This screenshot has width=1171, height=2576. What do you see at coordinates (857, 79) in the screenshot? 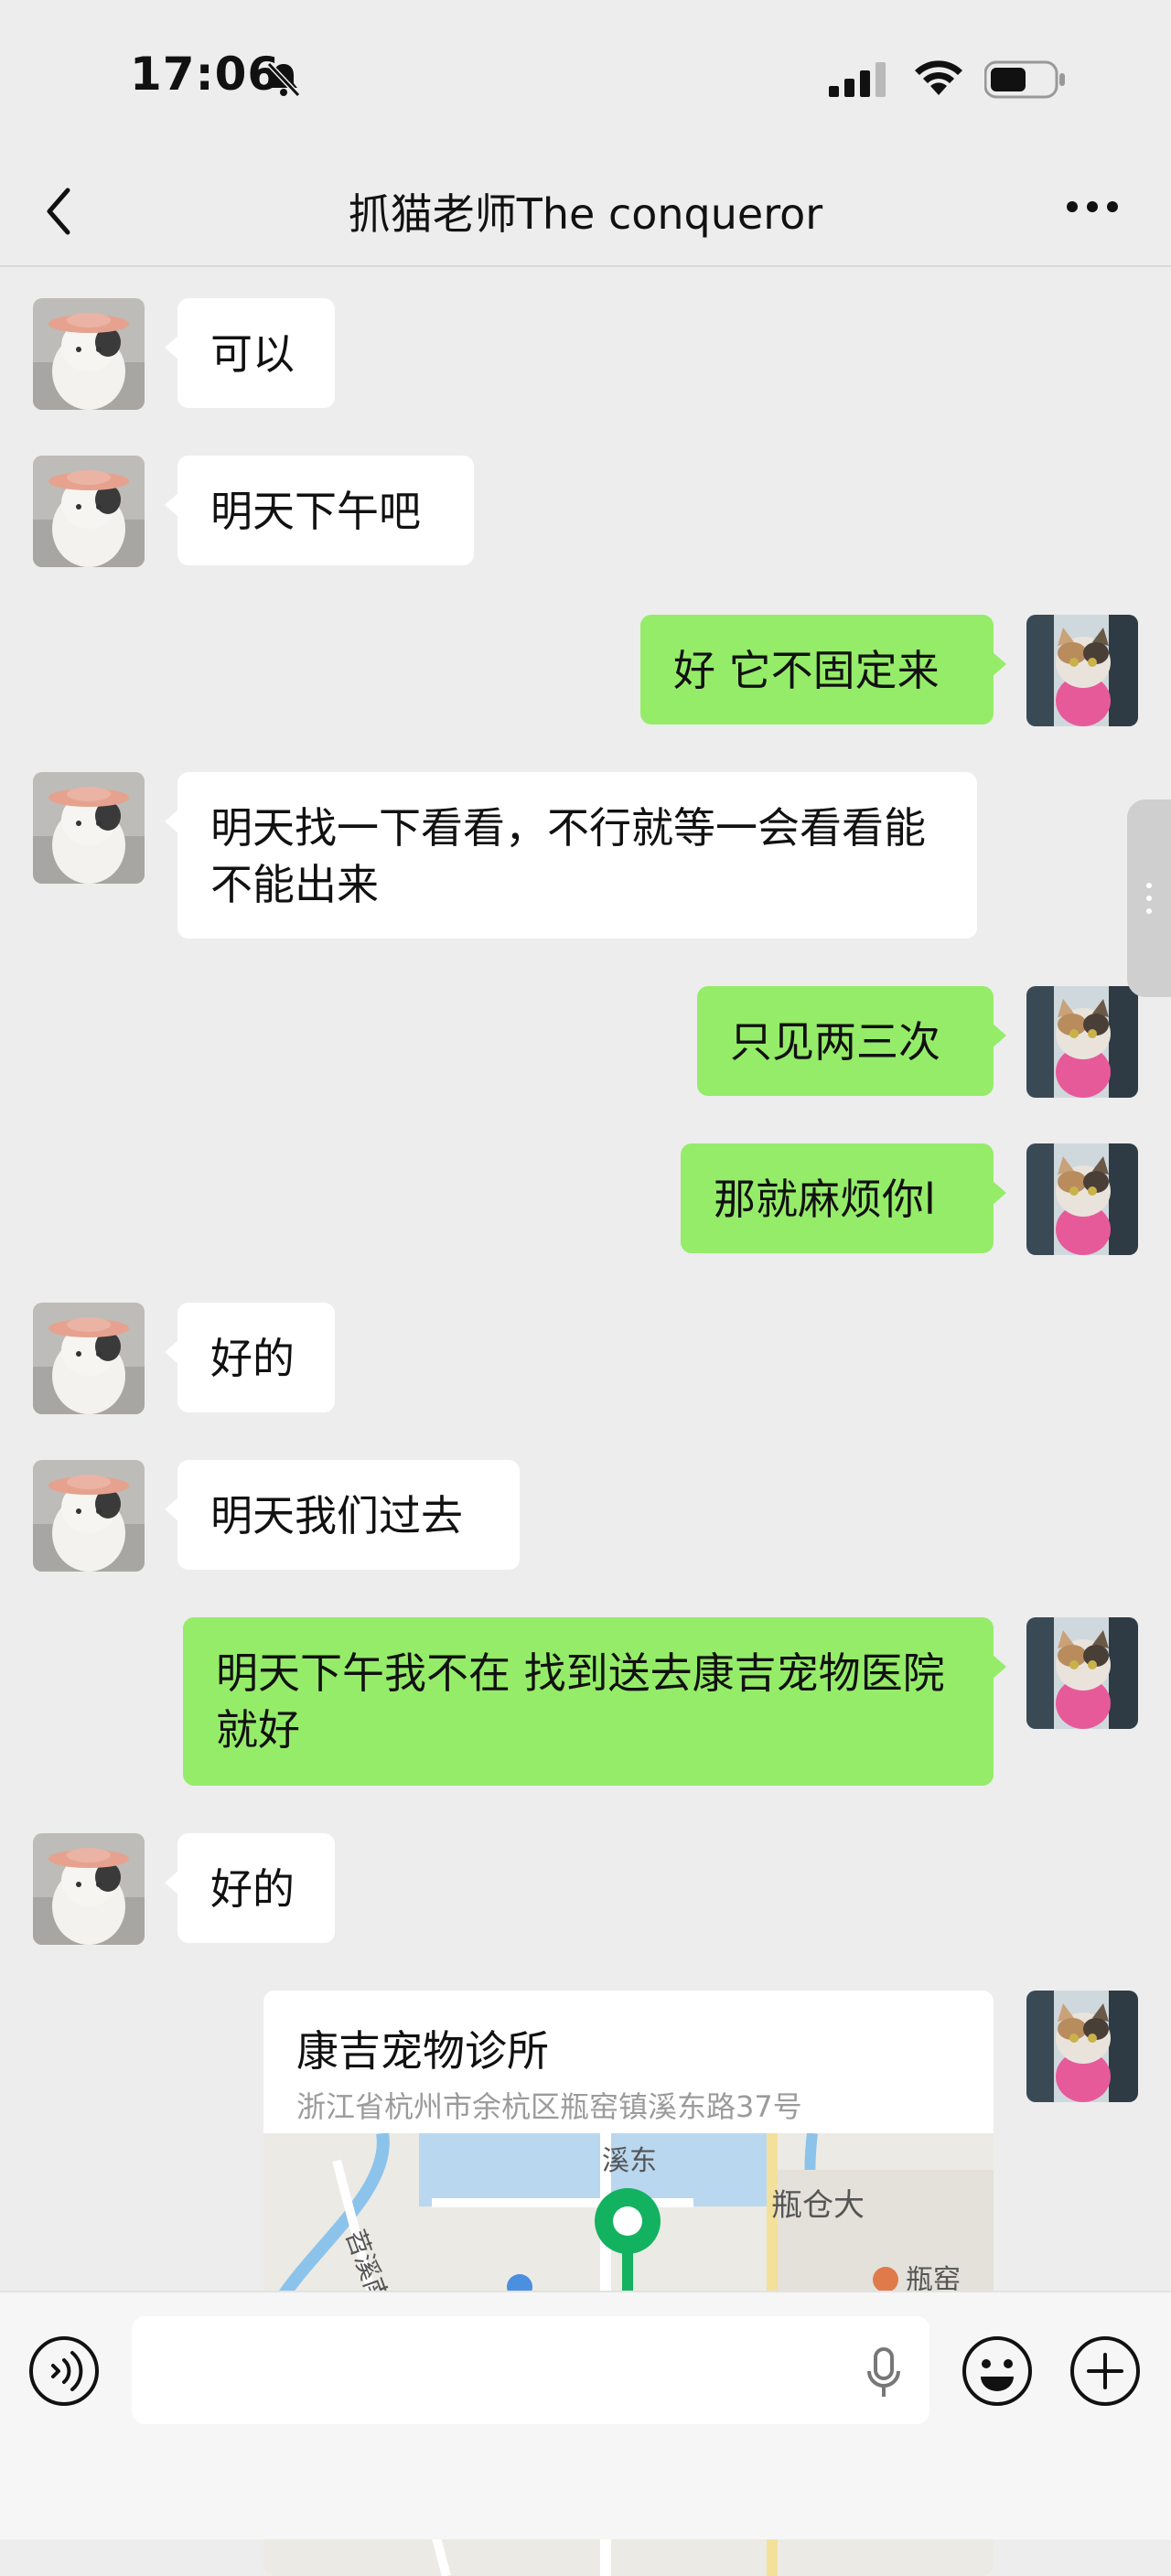
I see `signal-icon` at bounding box center [857, 79].